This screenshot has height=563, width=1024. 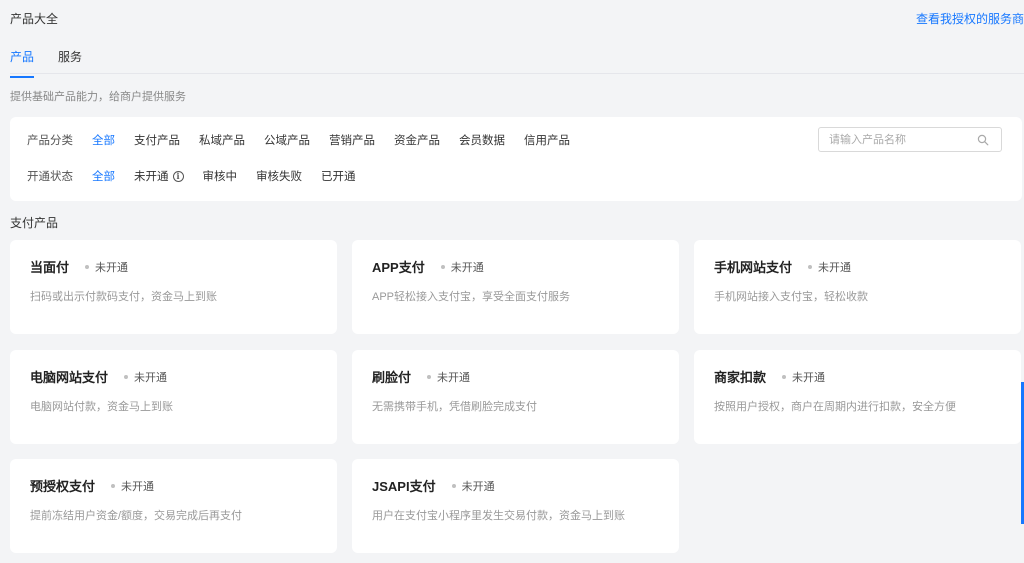 What do you see at coordinates (63, 486) in the screenshot?
I see `card-name: 预授权支付` at bounding box center [63, 486].